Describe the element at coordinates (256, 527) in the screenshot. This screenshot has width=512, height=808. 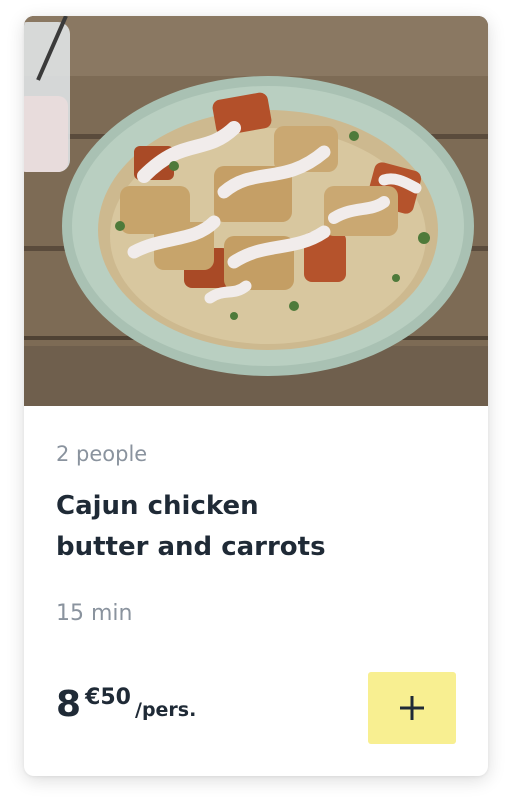
I see `recipe-title: Cajun chicken butter and carrots` at that location.